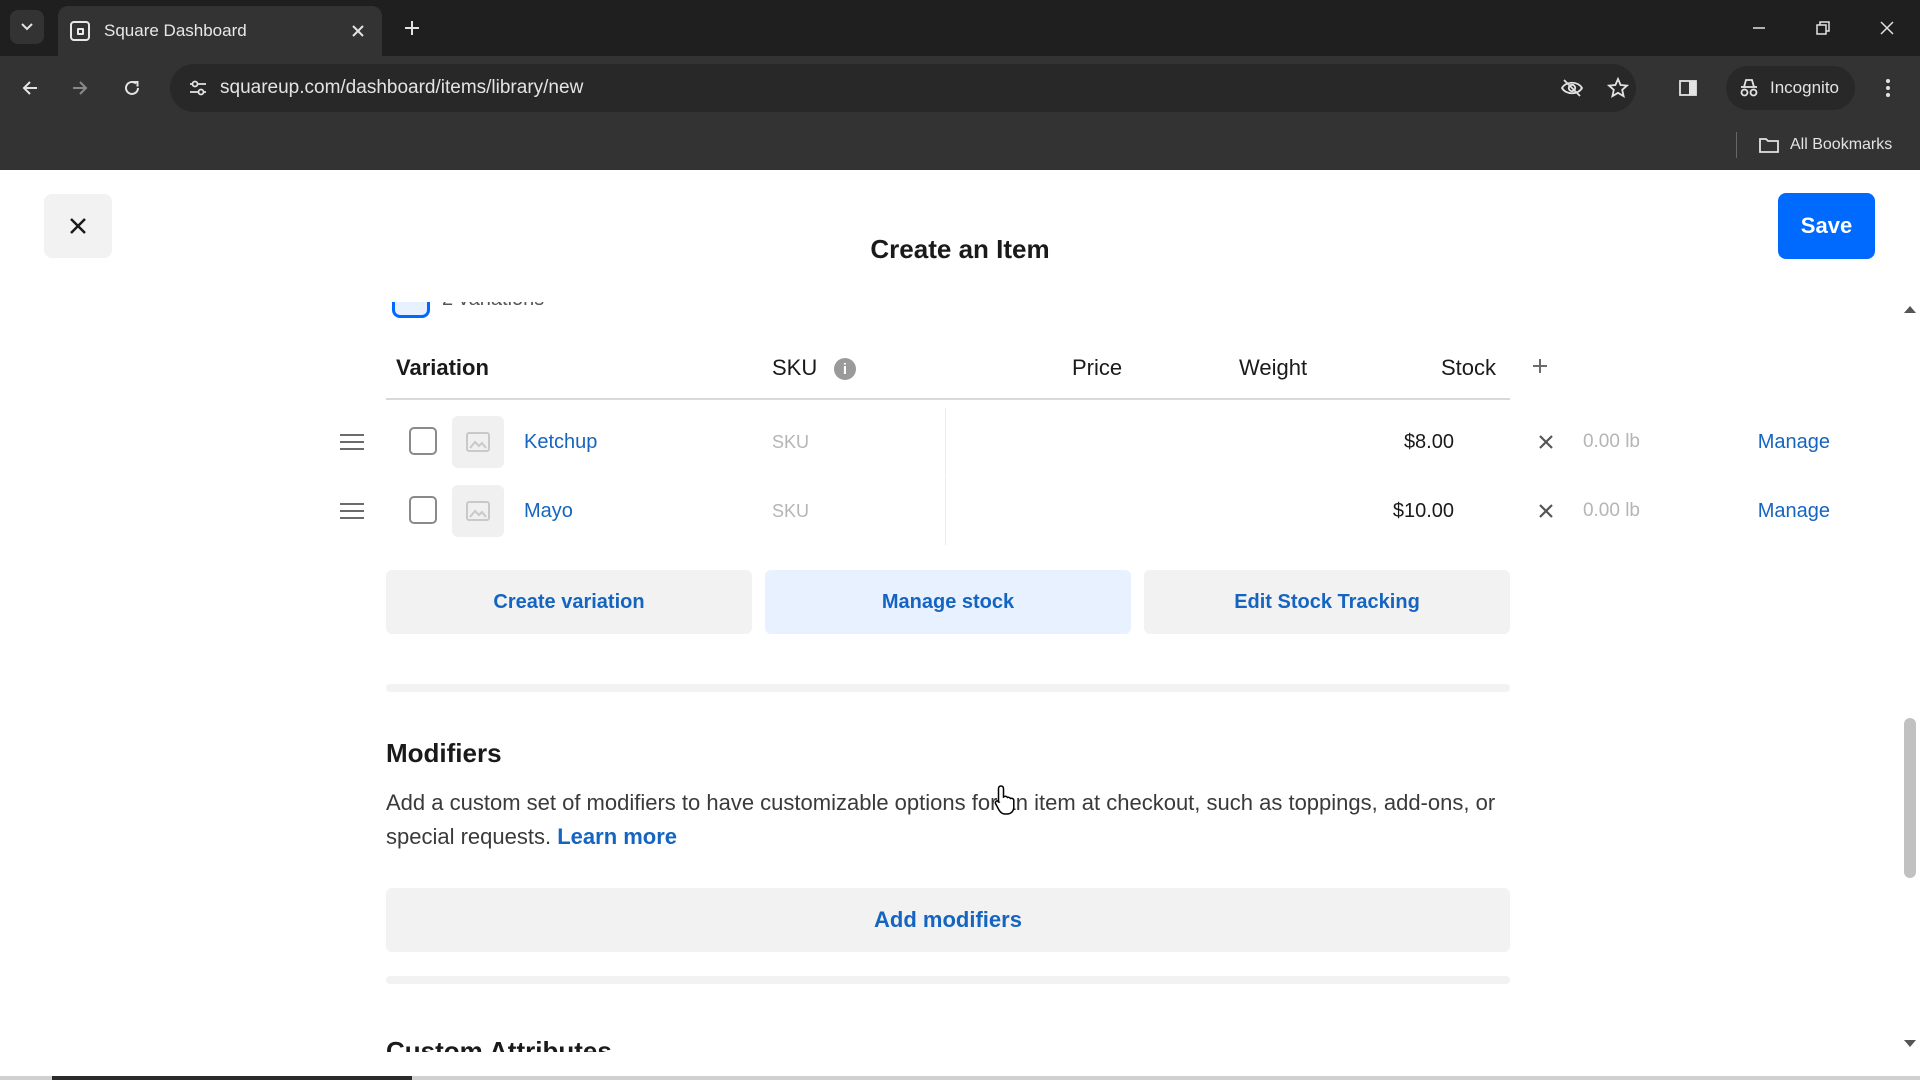 The width and height of the screenshot is (1920, 1080). I want to click on sku-info-icon: i, so click(845, 369).